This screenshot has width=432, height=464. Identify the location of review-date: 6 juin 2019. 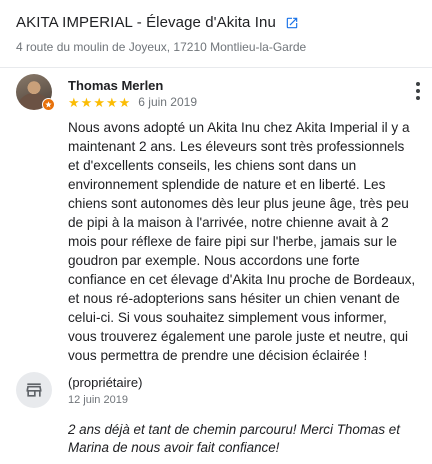
(167, 102).